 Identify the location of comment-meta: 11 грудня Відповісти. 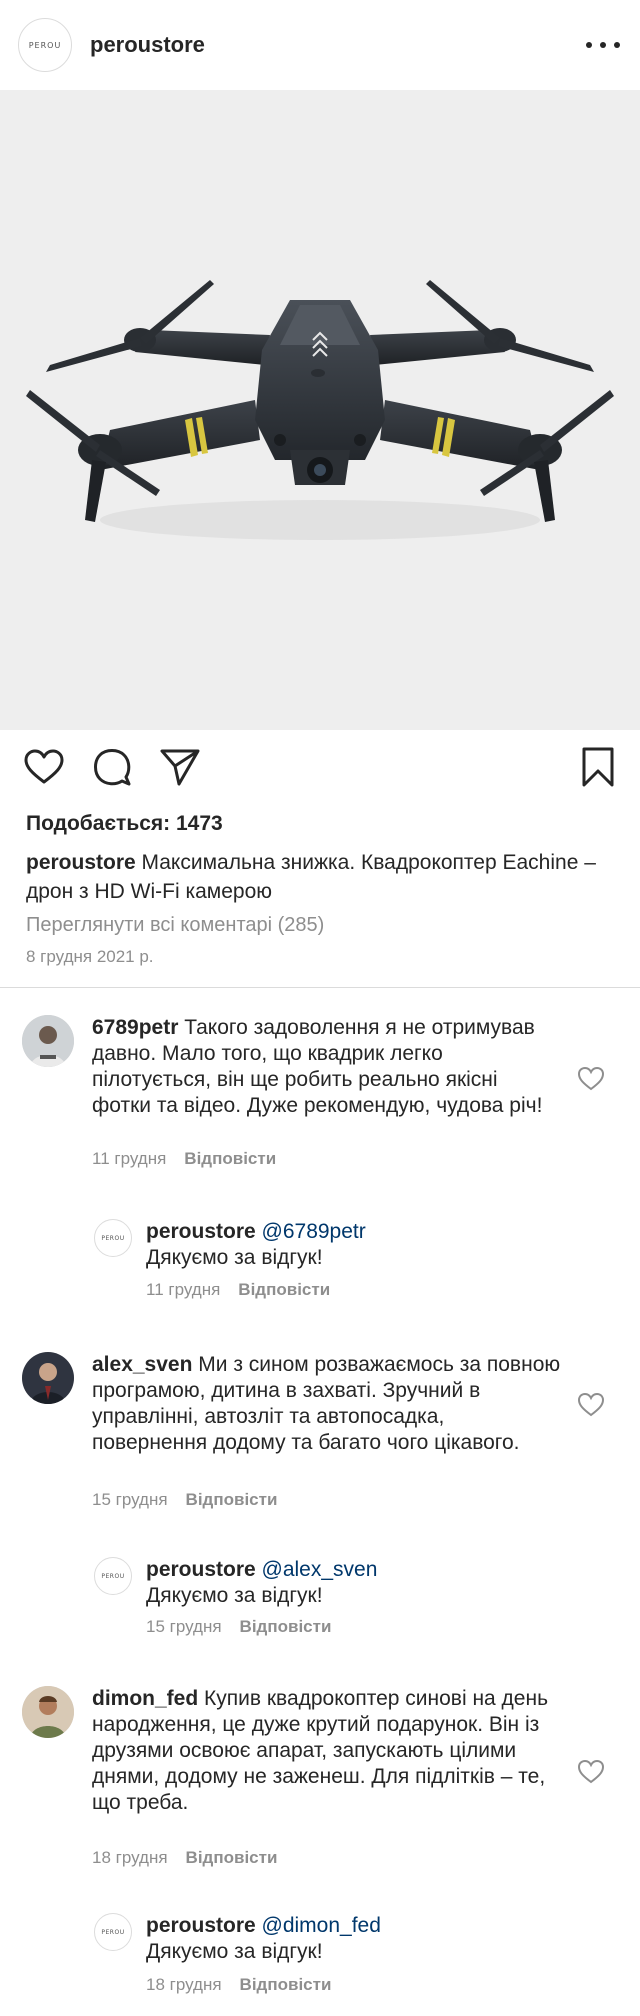
(184, 1158).